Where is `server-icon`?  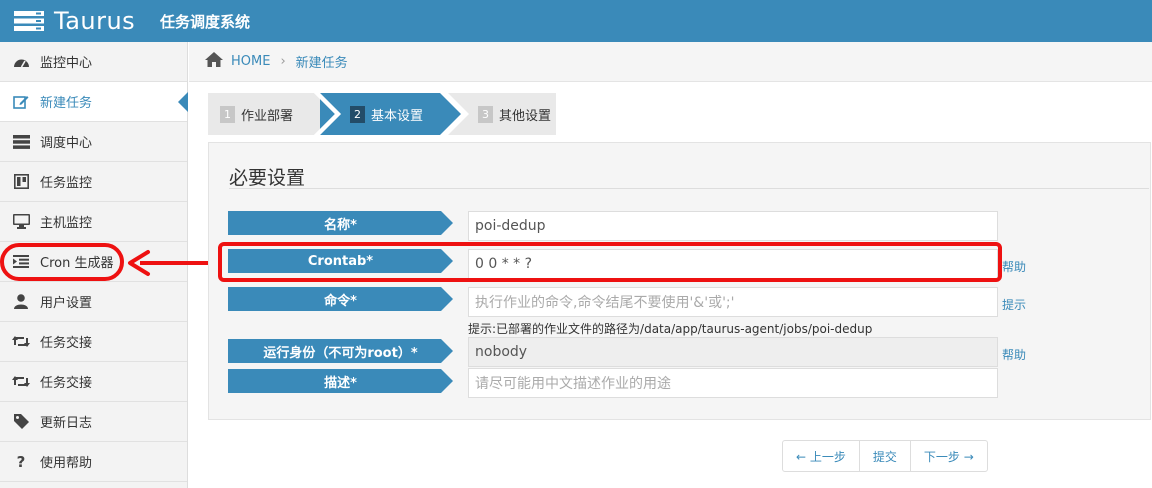
server-icon is located at coordinates (21, 142).